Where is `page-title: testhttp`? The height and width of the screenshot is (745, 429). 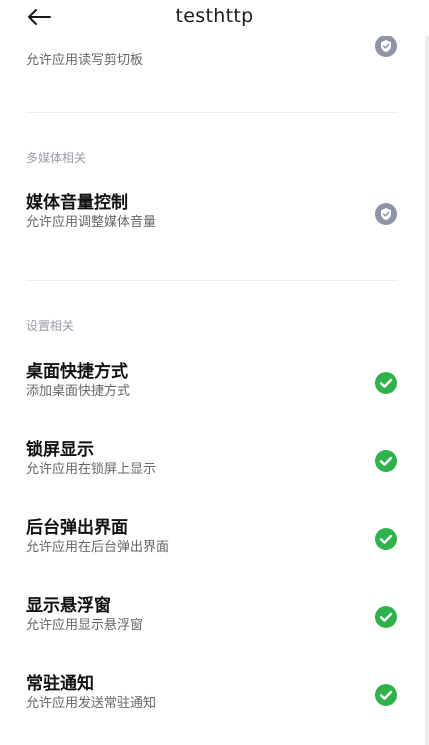
page-title: testhttp is located at coordinates (214, 16).